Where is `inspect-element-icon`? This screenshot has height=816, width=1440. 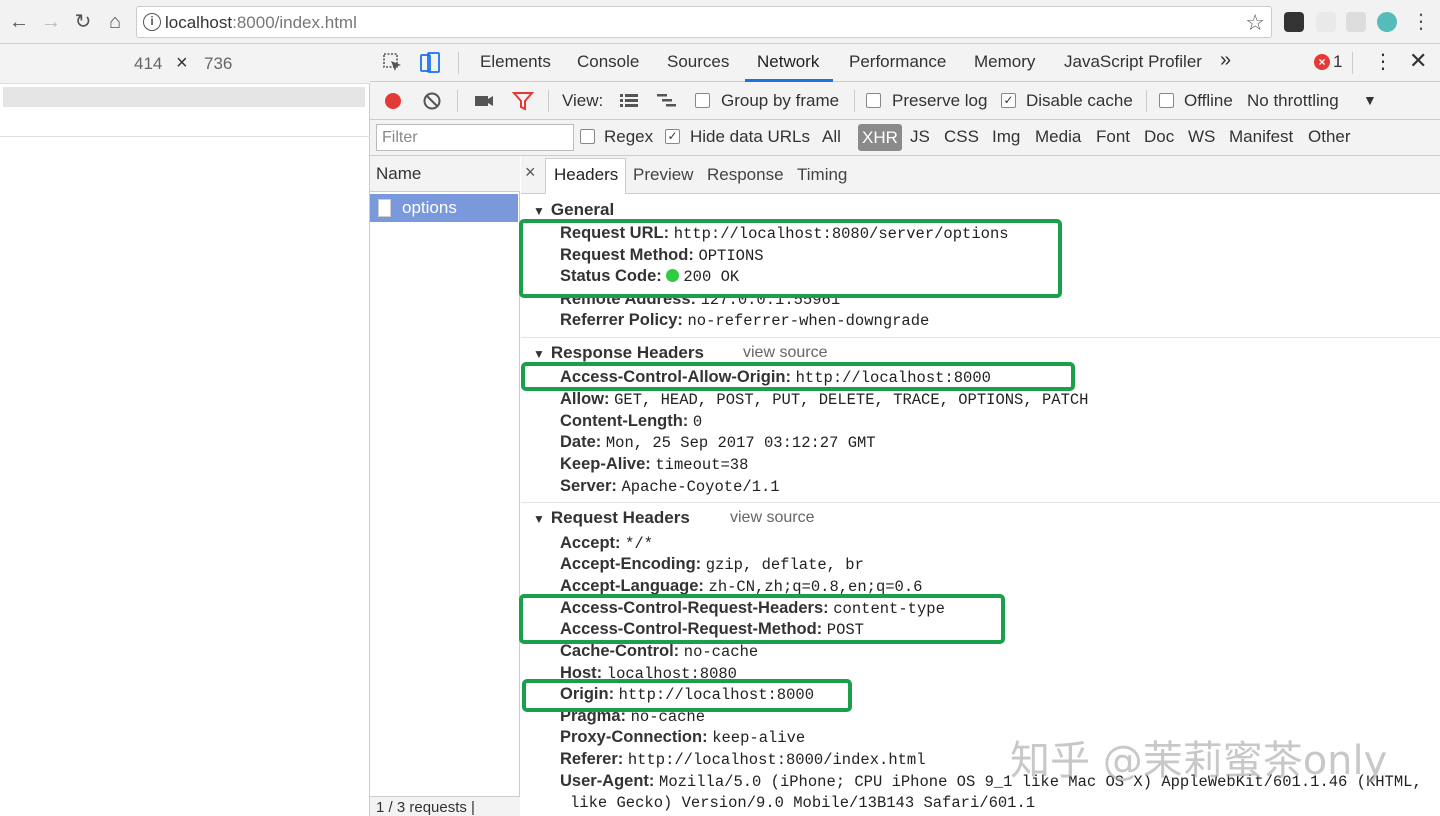 inspect-element-icon is located at coordinates (393, 63).